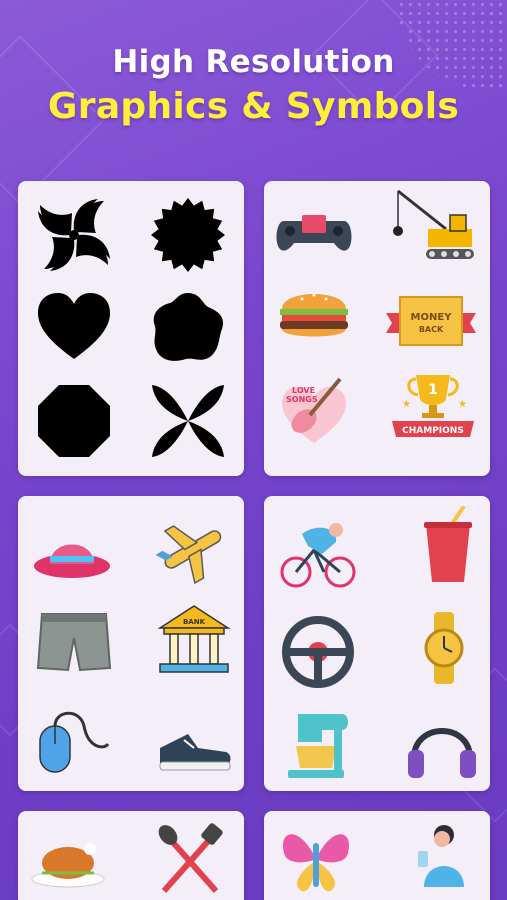 This screenshot has width=507, height=900. I want to click on stickers-card-2: BANK, so click(131, 643).